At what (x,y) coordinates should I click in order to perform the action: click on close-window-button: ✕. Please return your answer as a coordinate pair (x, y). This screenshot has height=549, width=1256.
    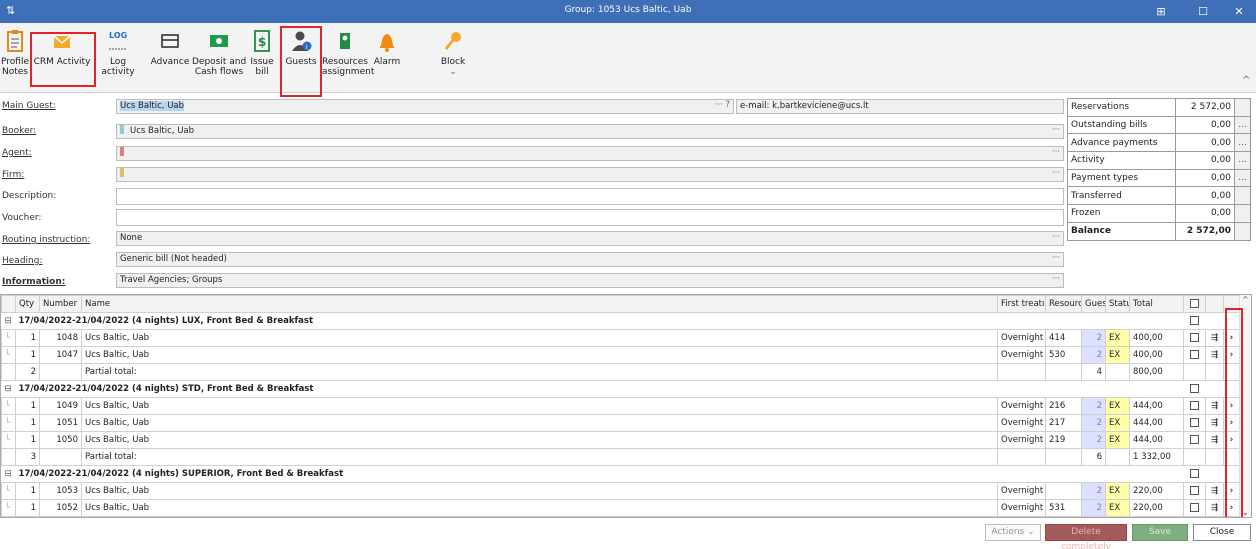
    Looking at the image, I should click on (1239, 11).